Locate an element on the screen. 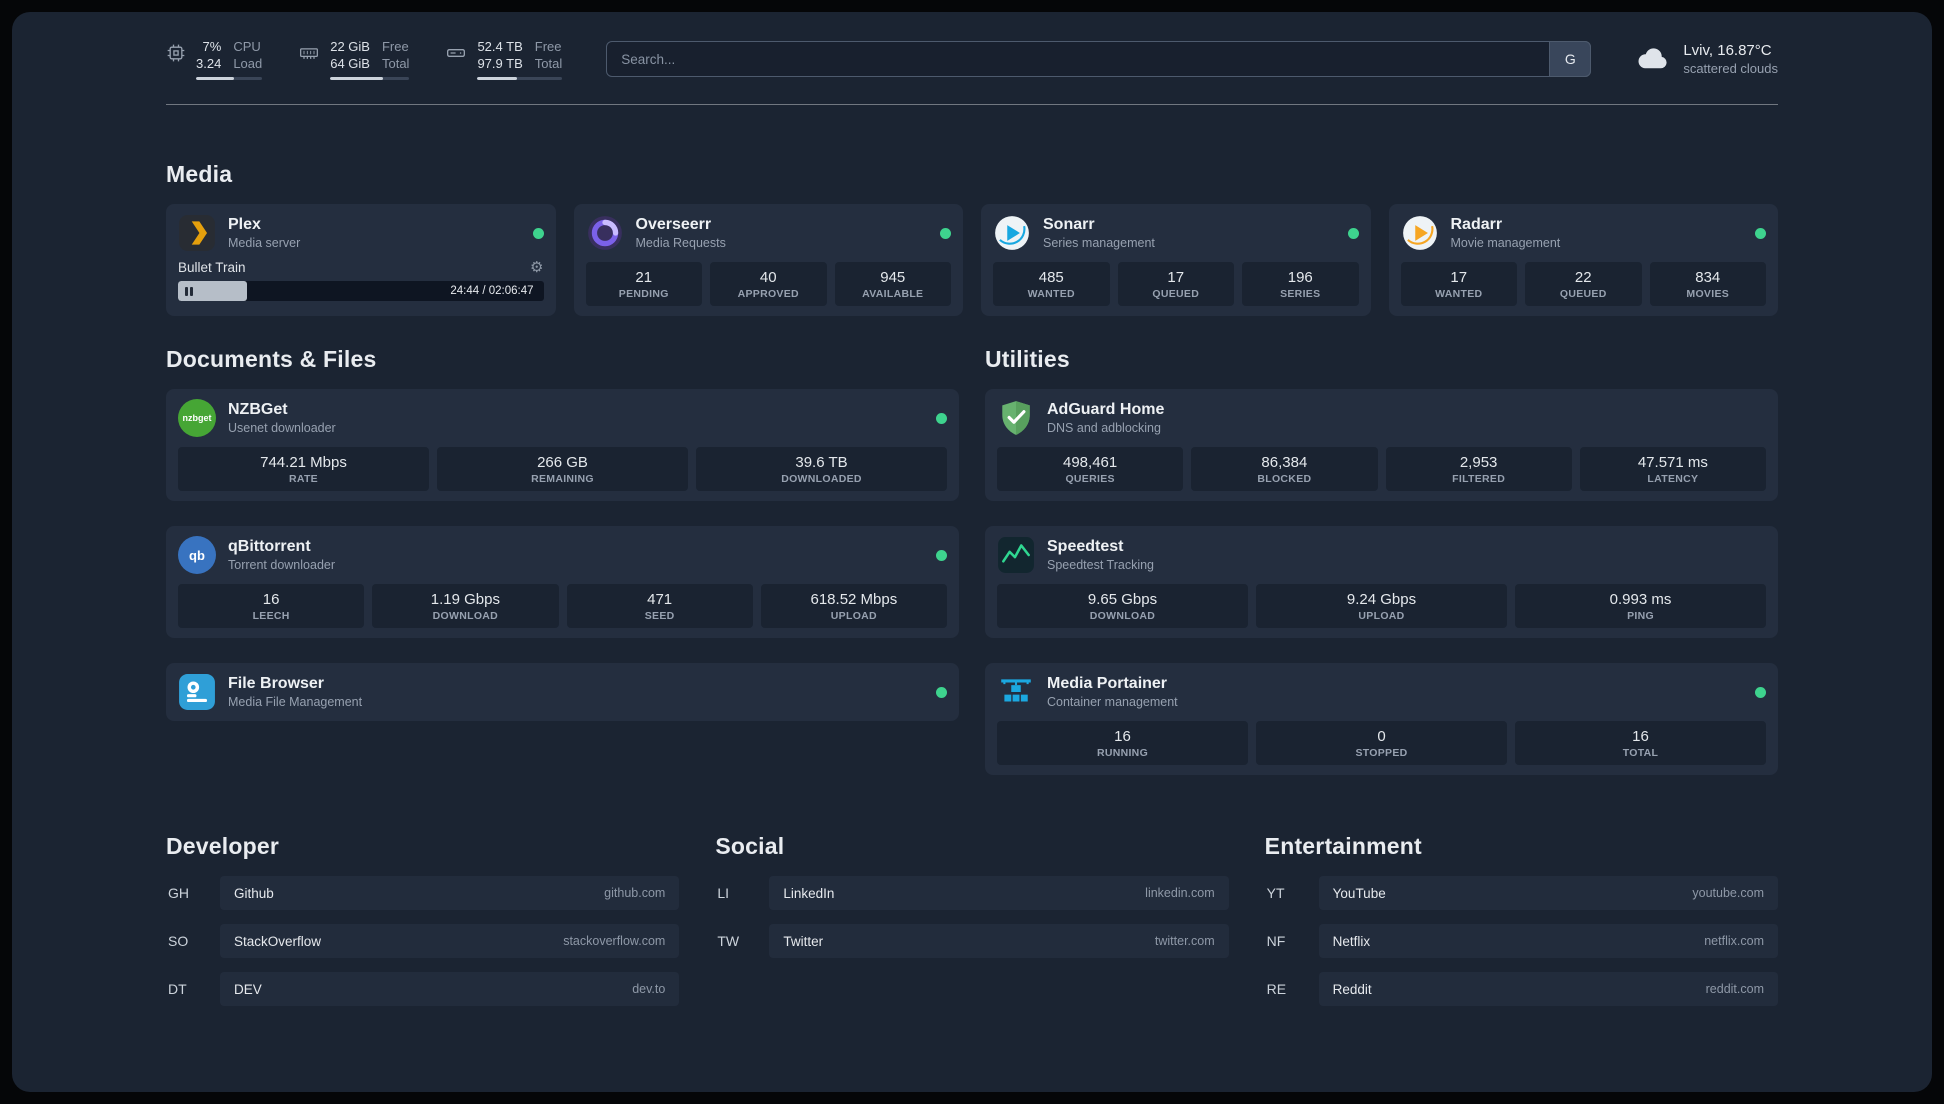  bookmark-link-reddit: Reddit reddit.com is located at coordinates (1548, 989).